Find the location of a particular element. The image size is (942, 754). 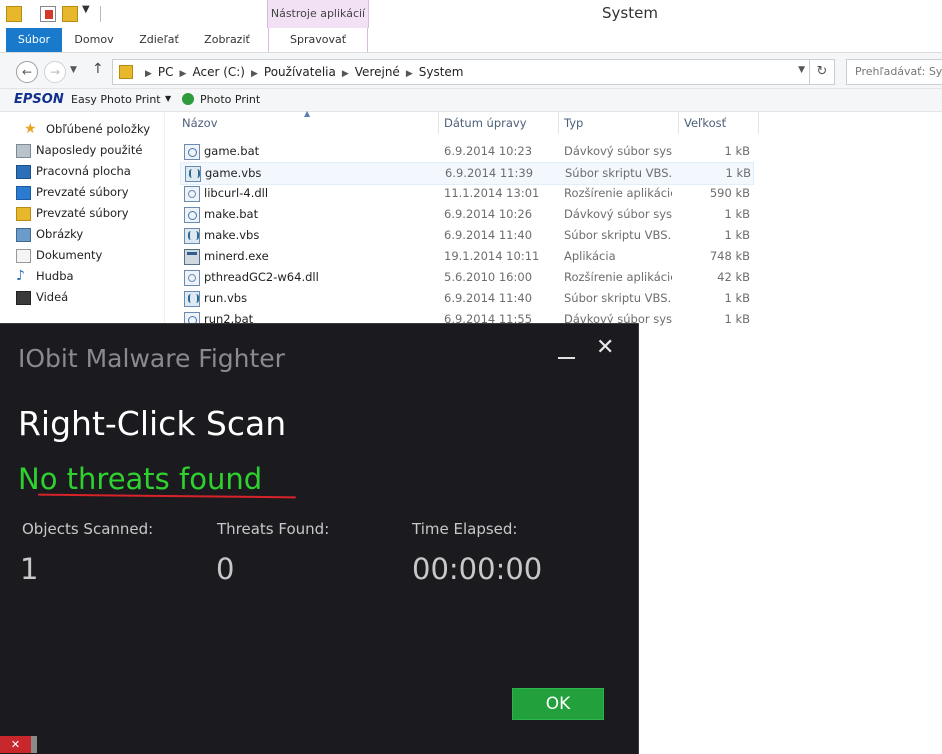

breadcrumb-system: System is located at coordinates (441, 72).